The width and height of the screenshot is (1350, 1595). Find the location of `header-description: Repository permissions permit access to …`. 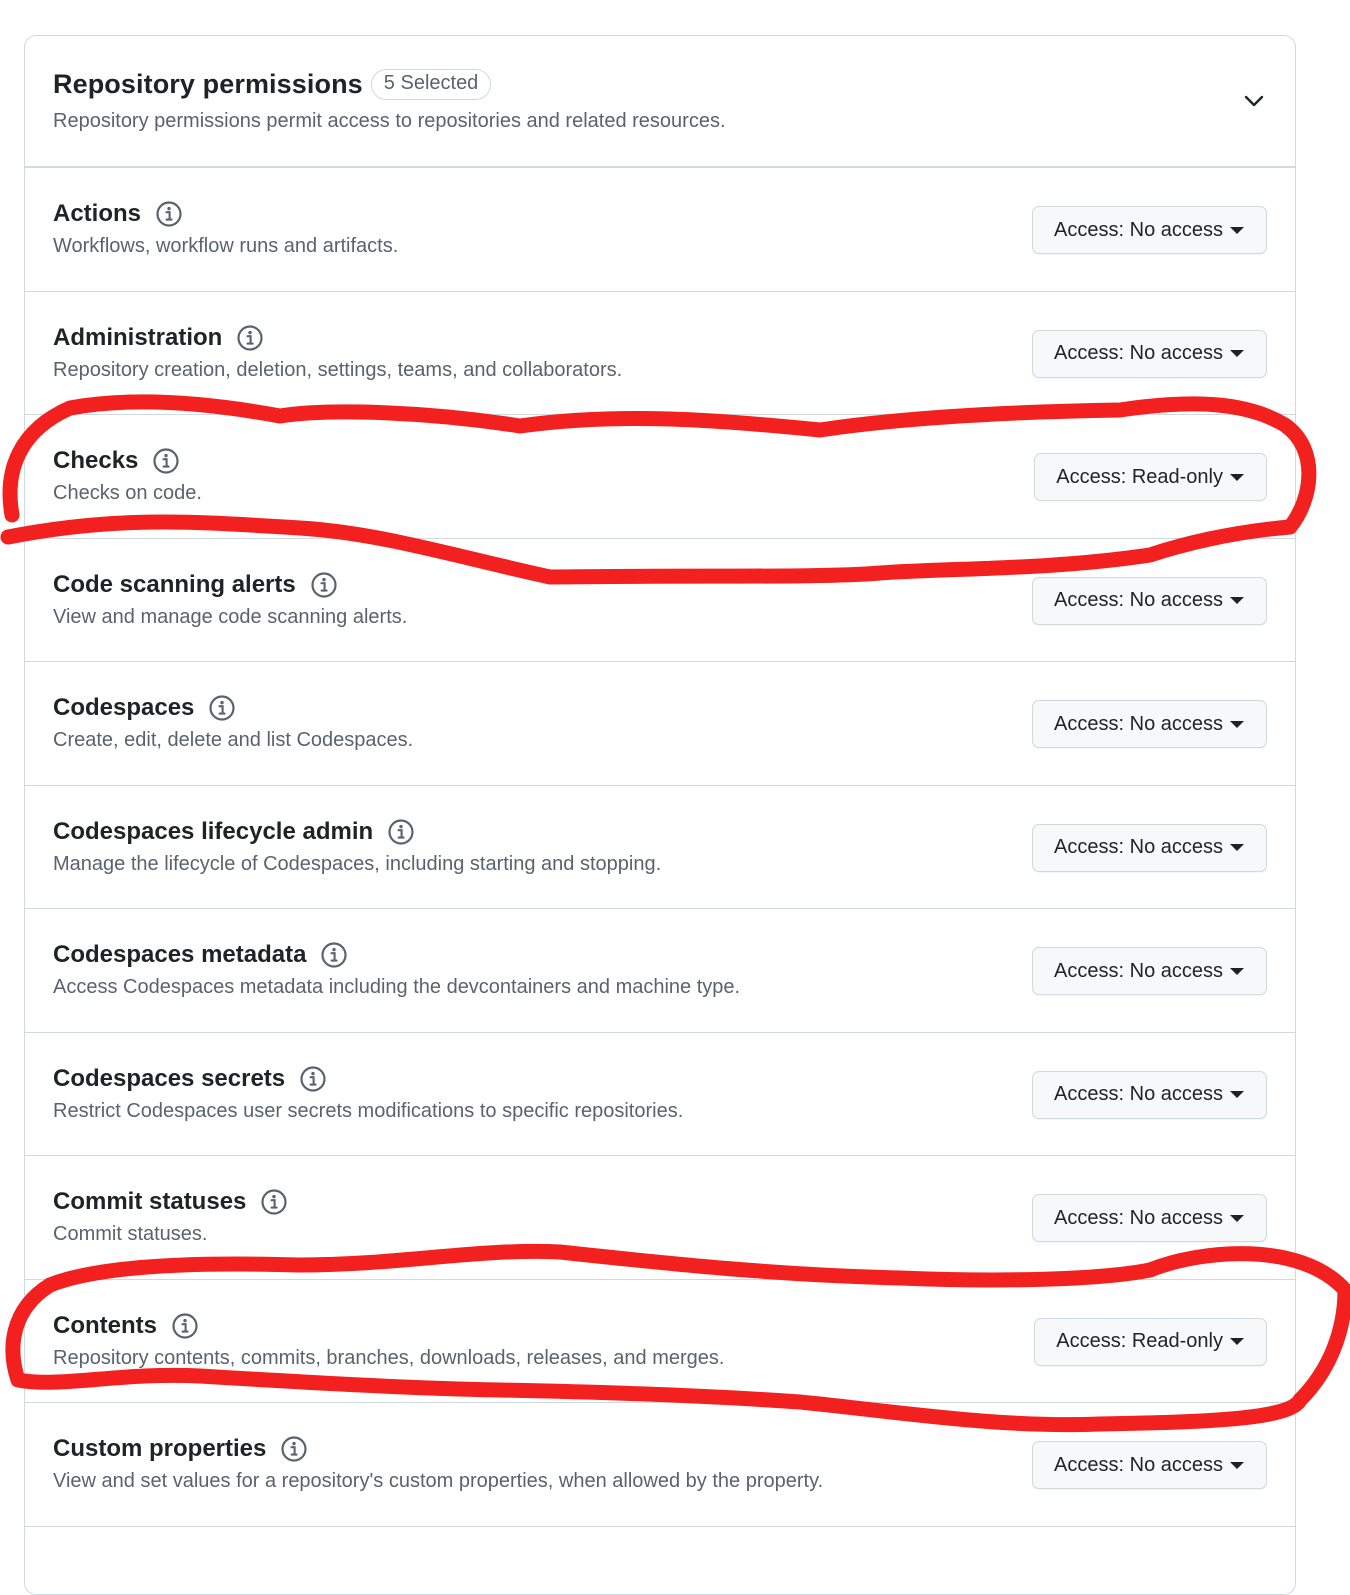

header-description: Repository permissions permit access to … is located at coordinates (389, 121).